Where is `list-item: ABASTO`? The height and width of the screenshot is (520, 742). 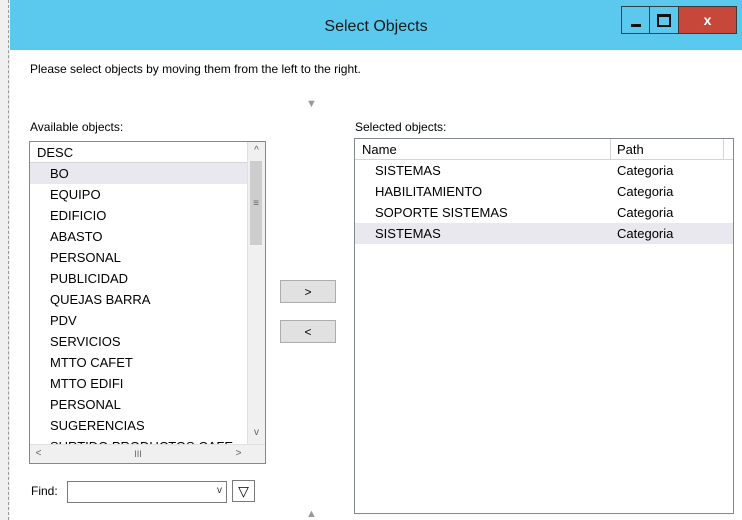 list-item: ABASTO is located at coordinates (139, 236).